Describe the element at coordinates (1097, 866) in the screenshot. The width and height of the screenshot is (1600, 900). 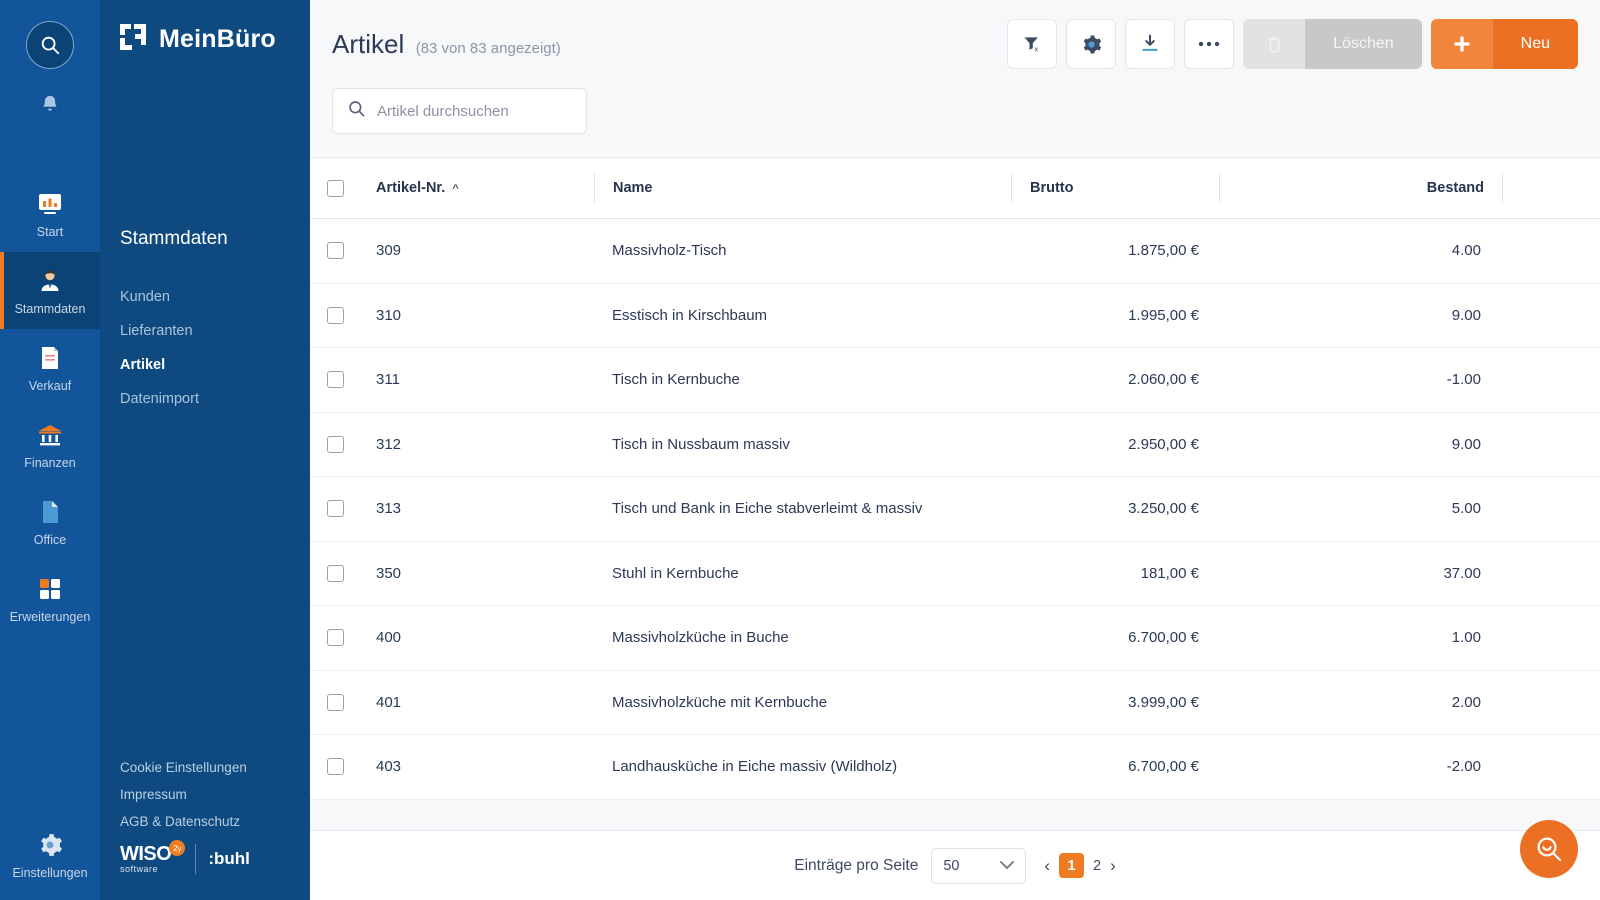
I see `page-button-2: 2` at that location.